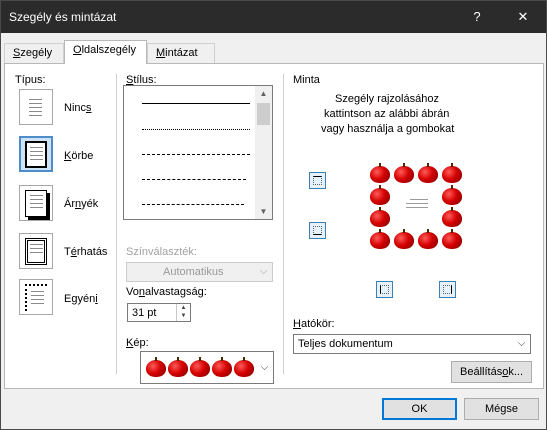 The height and width of the screenshot is (430, 547). I want to click on top-border-button, so click(317, 180).